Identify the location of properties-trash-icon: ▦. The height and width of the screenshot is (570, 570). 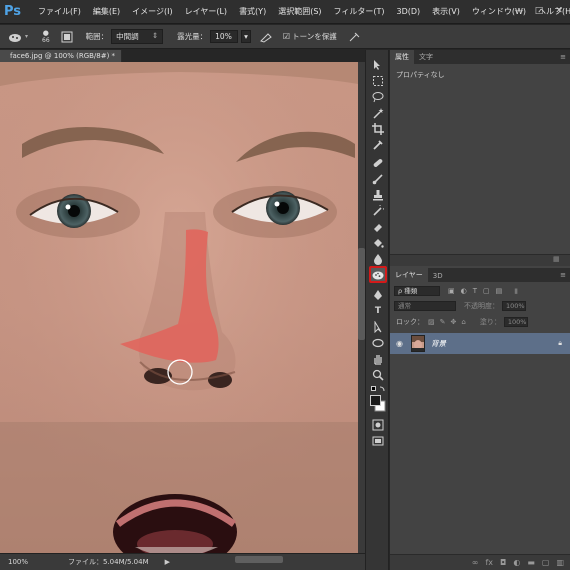
(556, 259).